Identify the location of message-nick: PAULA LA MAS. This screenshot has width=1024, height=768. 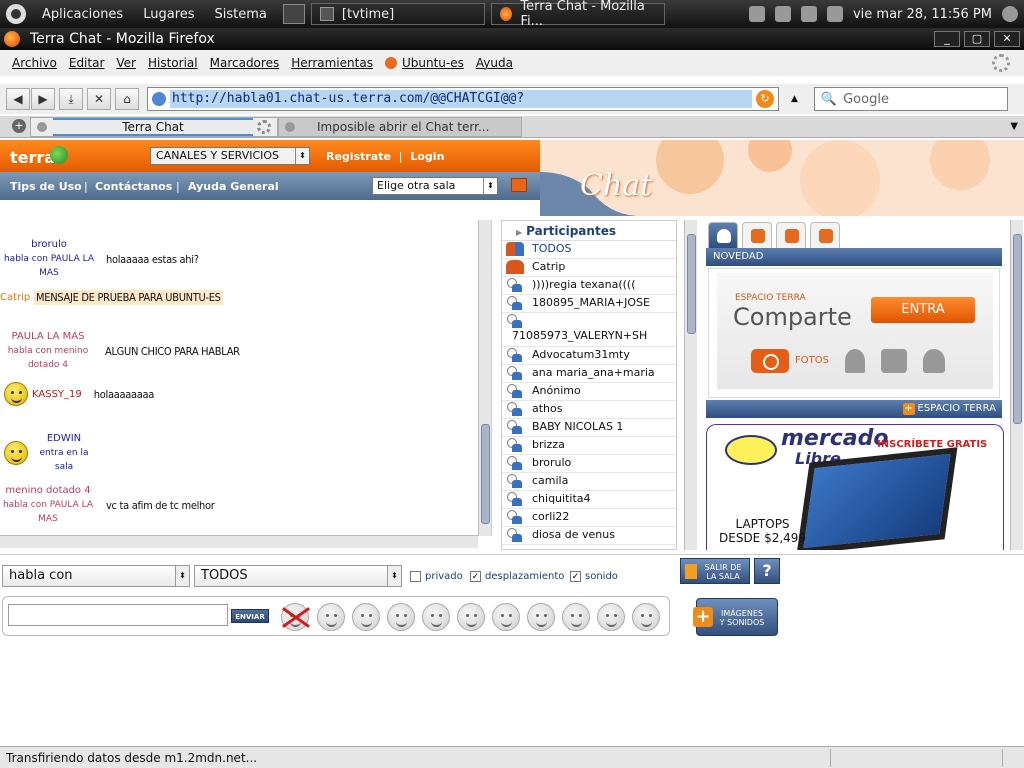
(48, 337).